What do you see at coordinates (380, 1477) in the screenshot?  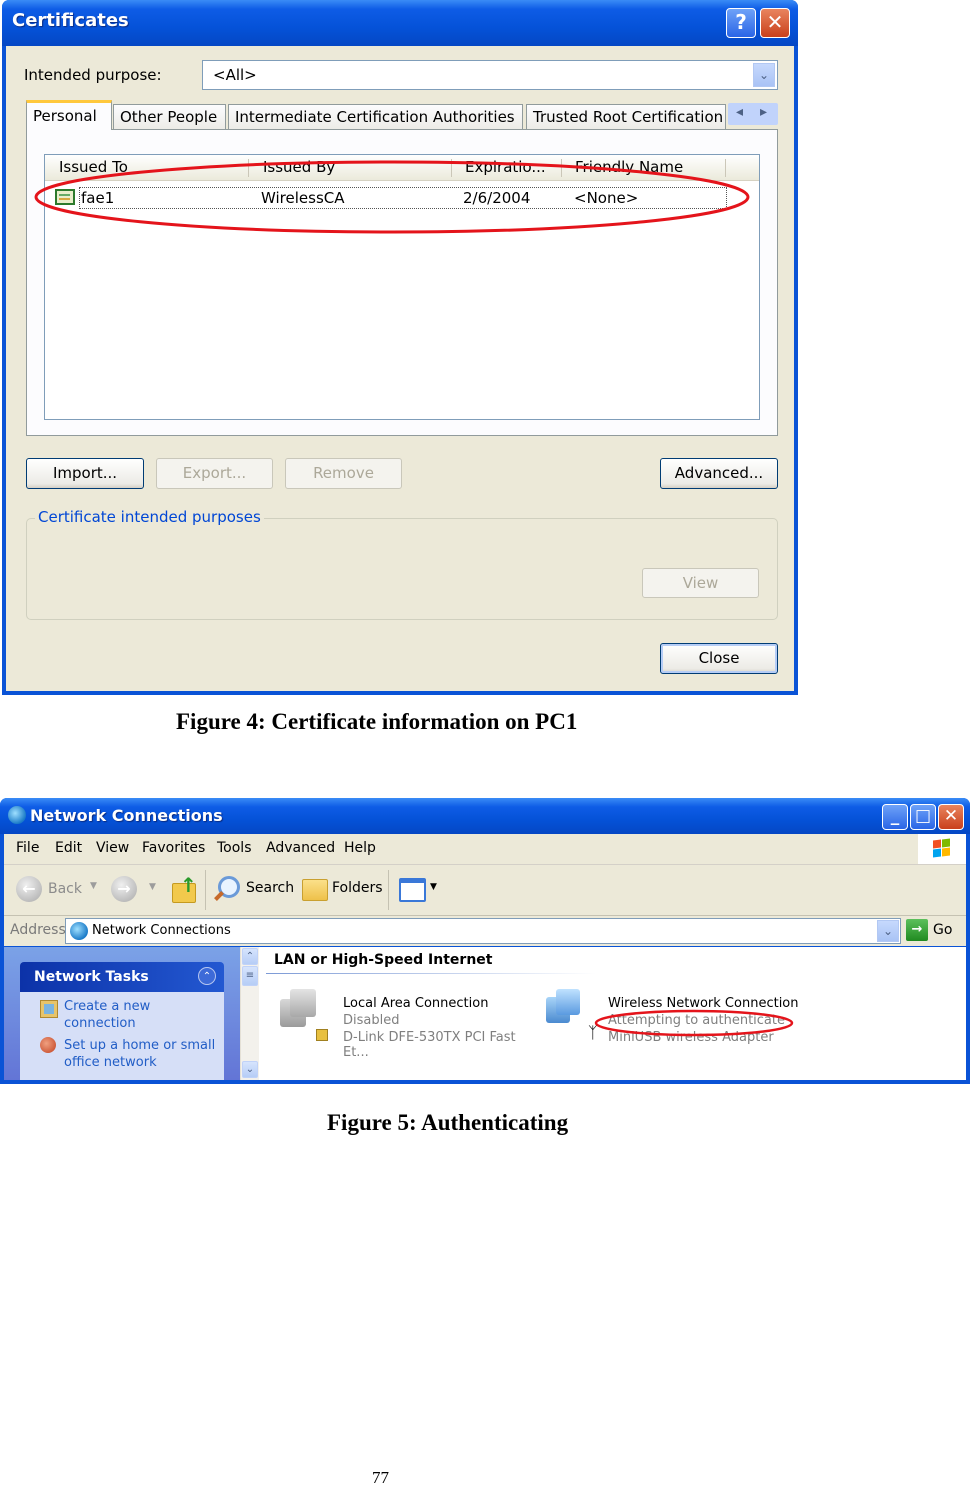 I see `page-number: 77` at bounding box center [380, 1477].